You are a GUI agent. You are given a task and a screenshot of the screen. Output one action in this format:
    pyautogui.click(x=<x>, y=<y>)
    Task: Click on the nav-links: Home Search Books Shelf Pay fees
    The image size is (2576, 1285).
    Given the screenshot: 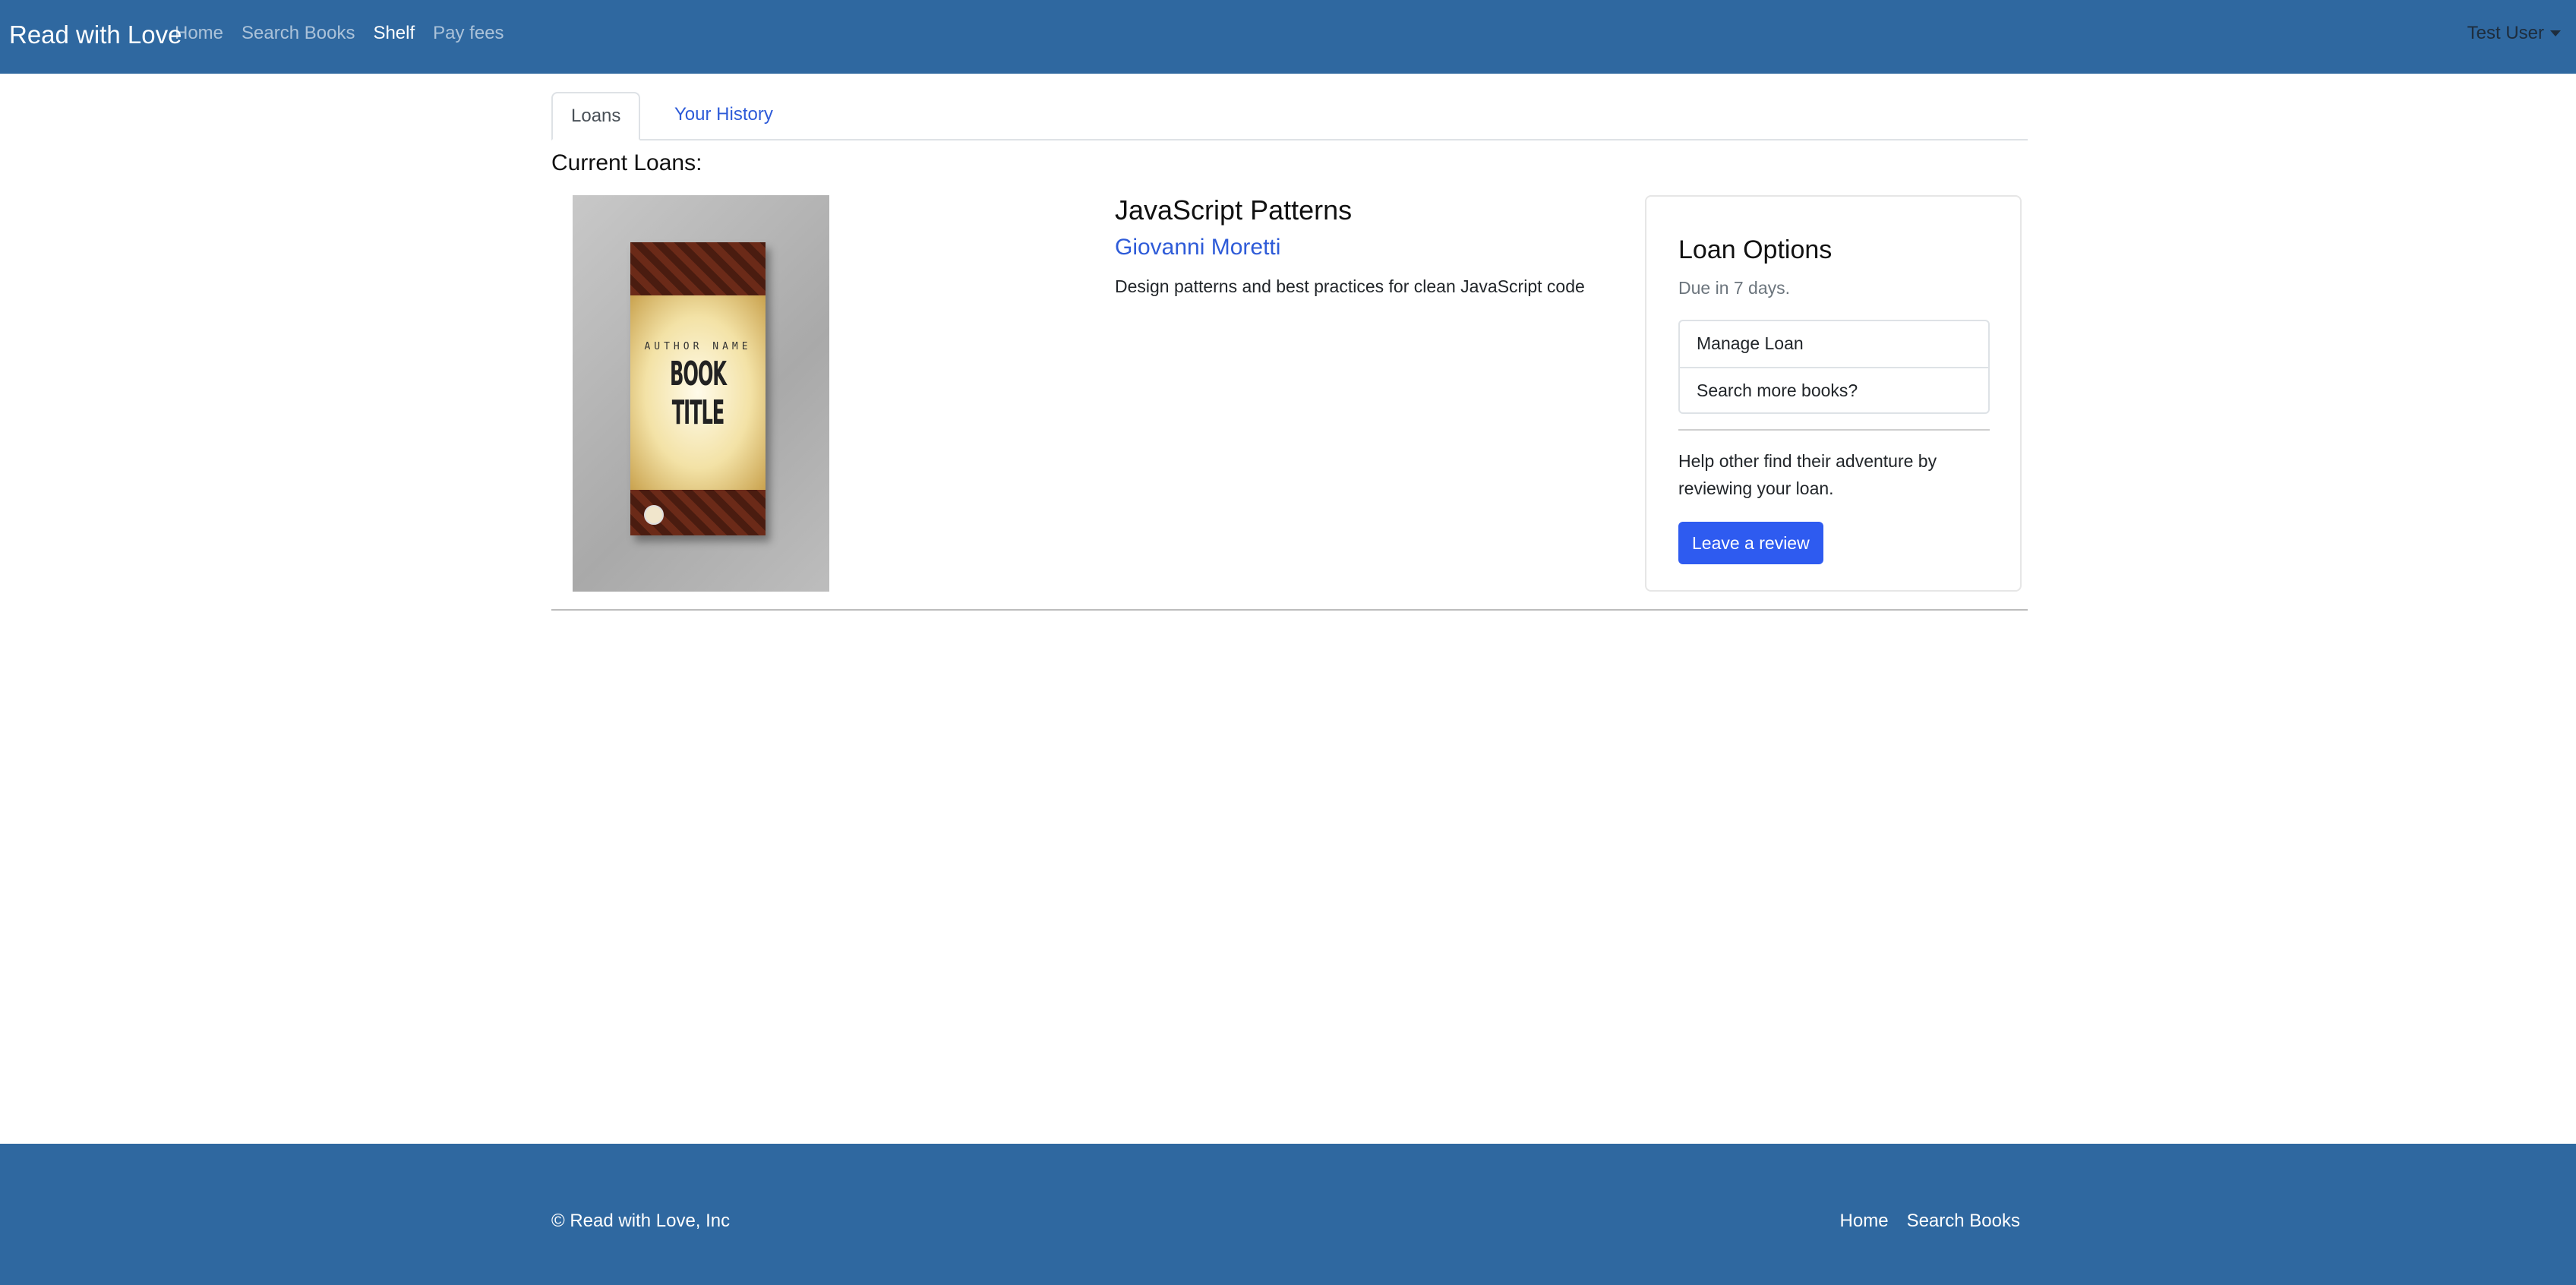 What is the action you would take?
    pyautogui.click(x=348, y=33)
    